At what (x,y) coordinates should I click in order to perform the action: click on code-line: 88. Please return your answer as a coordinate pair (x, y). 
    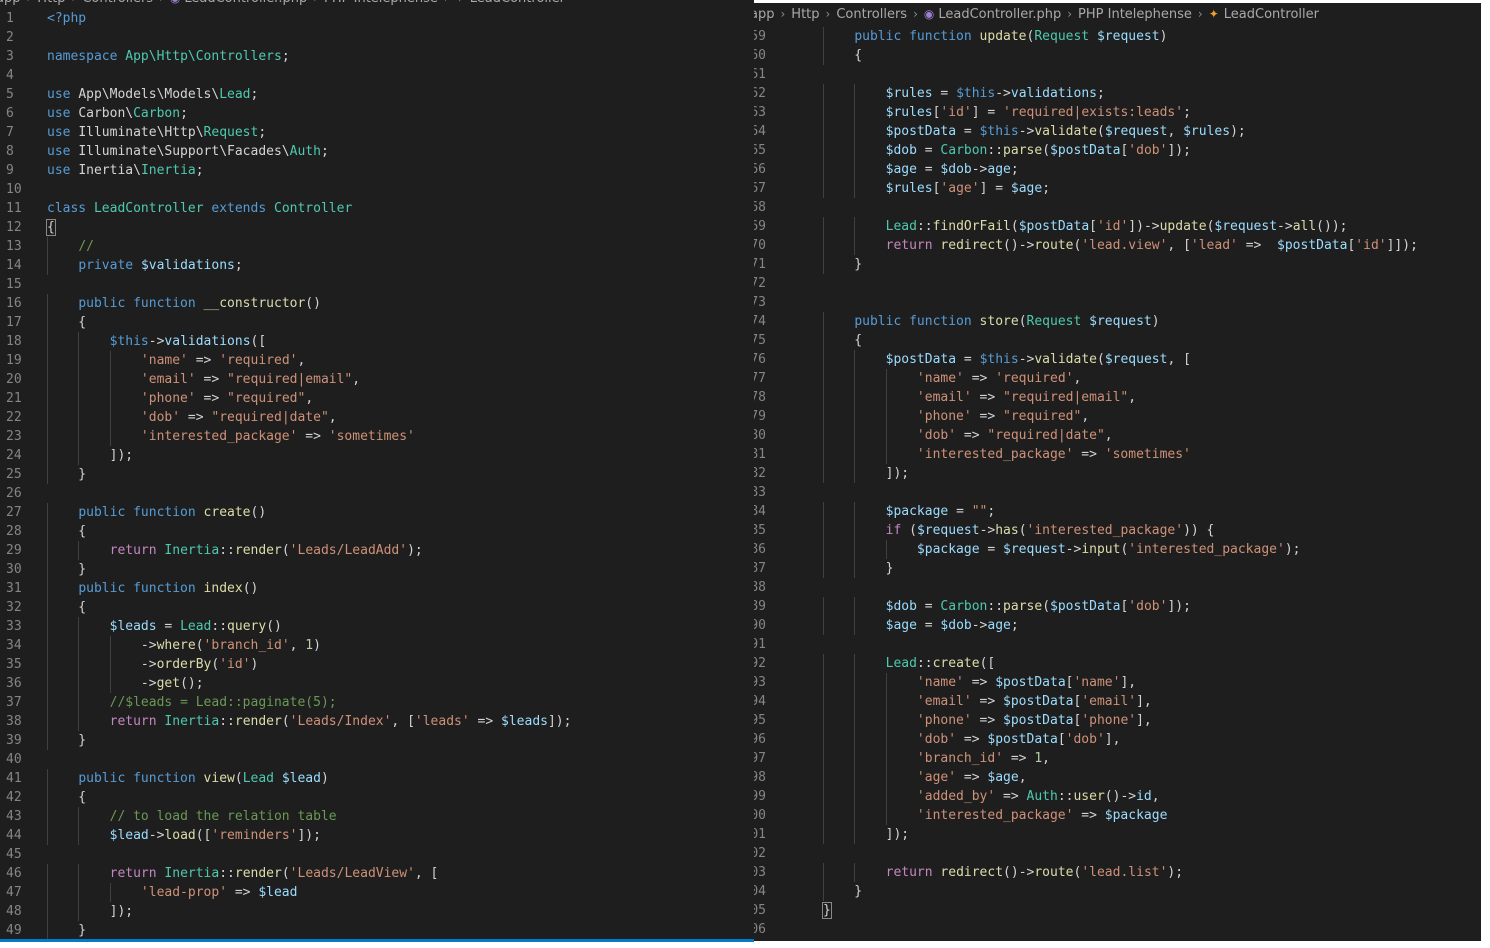
    Looking at the image, I should click on (1117, 587).